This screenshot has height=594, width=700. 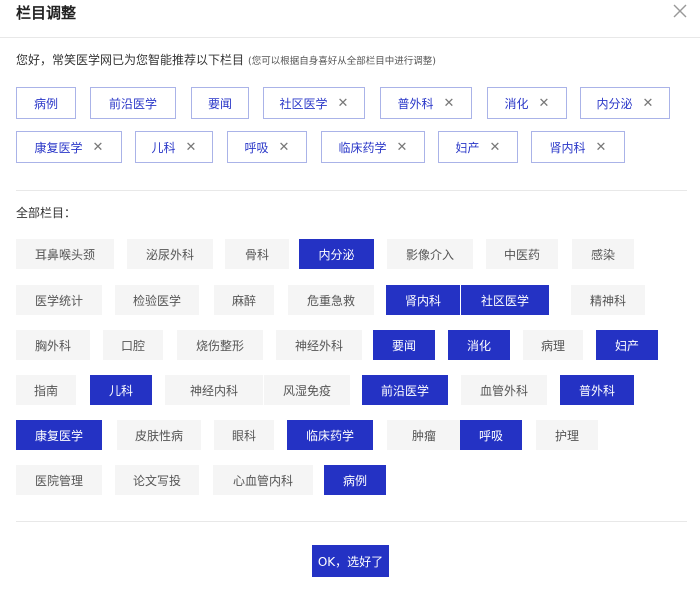 What do you see at coordinates (214, 390) in the screenshot?
I see `category-chip: 神经内科` at bounding box center [214, 390].